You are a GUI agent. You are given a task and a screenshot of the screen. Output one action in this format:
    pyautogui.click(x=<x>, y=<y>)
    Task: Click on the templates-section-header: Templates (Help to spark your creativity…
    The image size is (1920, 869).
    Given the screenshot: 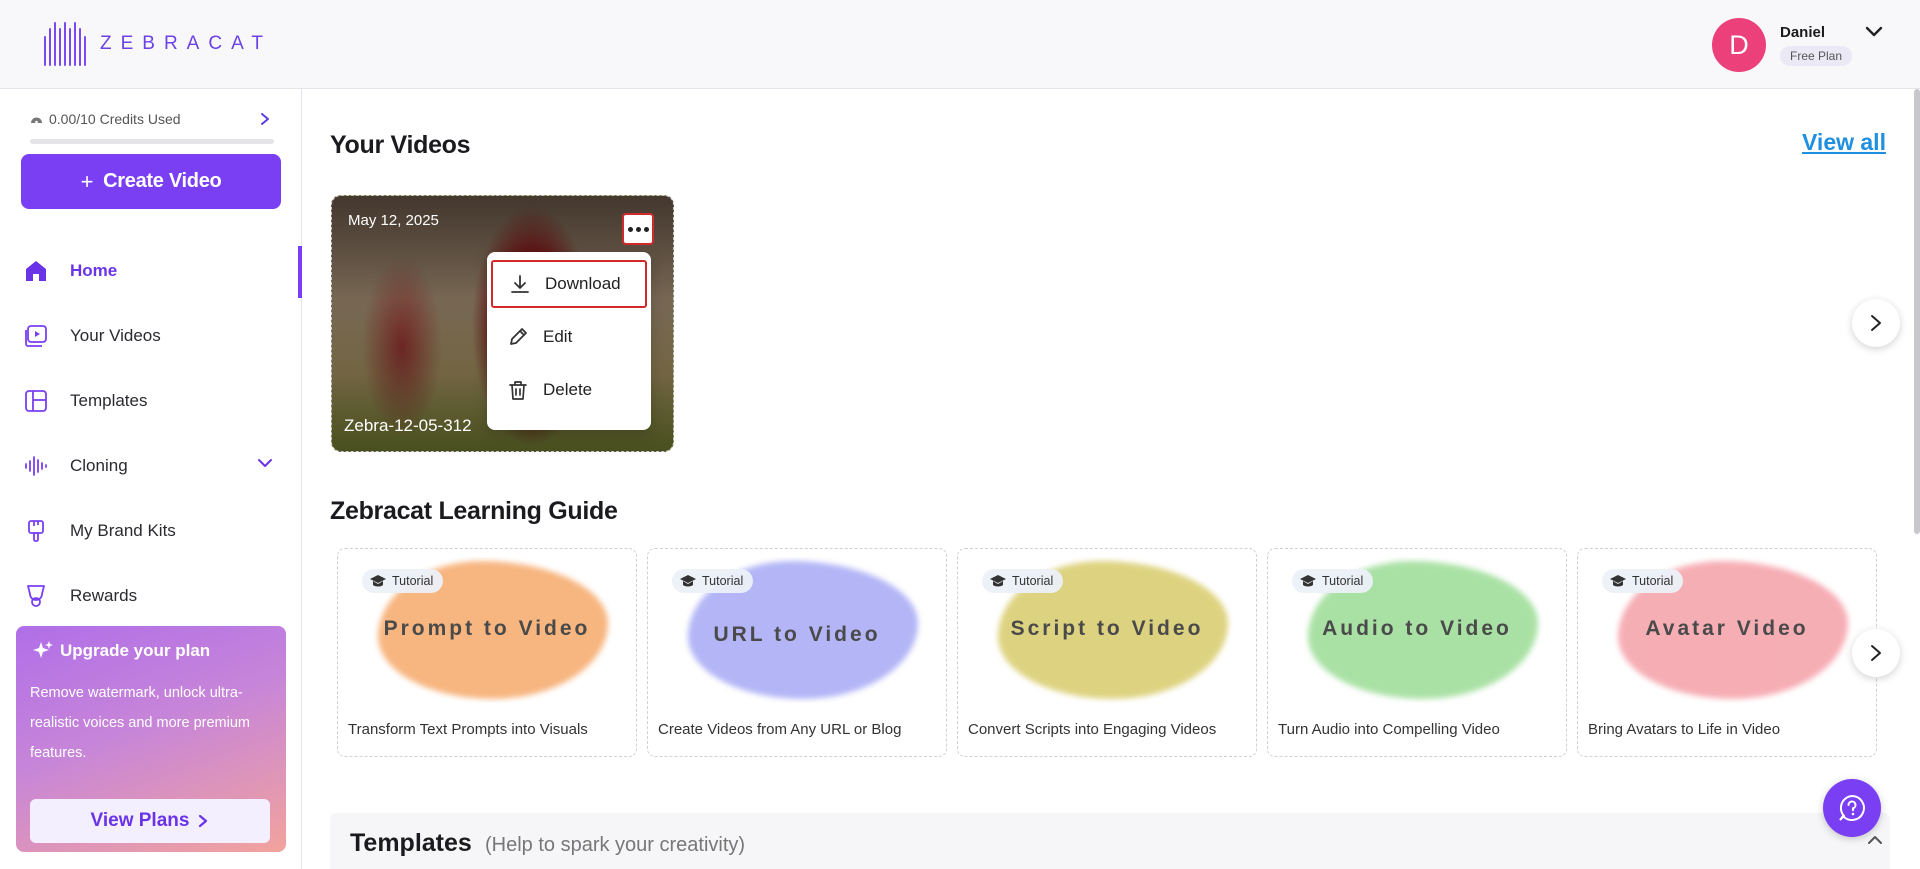 What is the action you would take?
    pyautogui.click(x=1110, y=841)
    